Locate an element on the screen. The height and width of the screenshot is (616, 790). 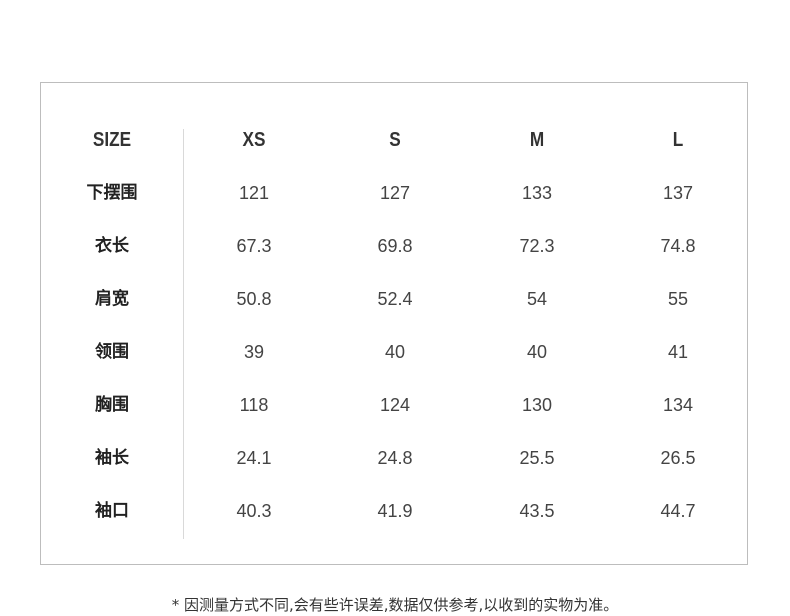
table-cell: 137 is located at coordinates (678, 193).